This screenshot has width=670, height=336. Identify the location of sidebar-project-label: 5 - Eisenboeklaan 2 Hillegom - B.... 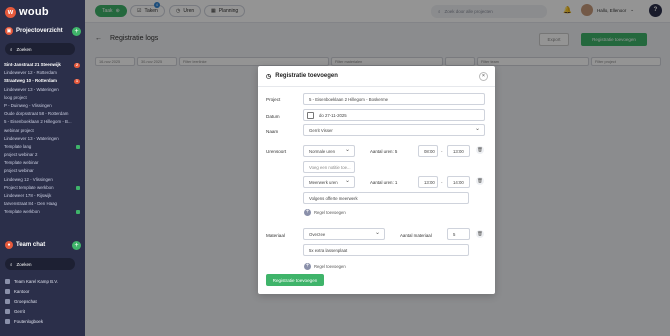
(38, 122).